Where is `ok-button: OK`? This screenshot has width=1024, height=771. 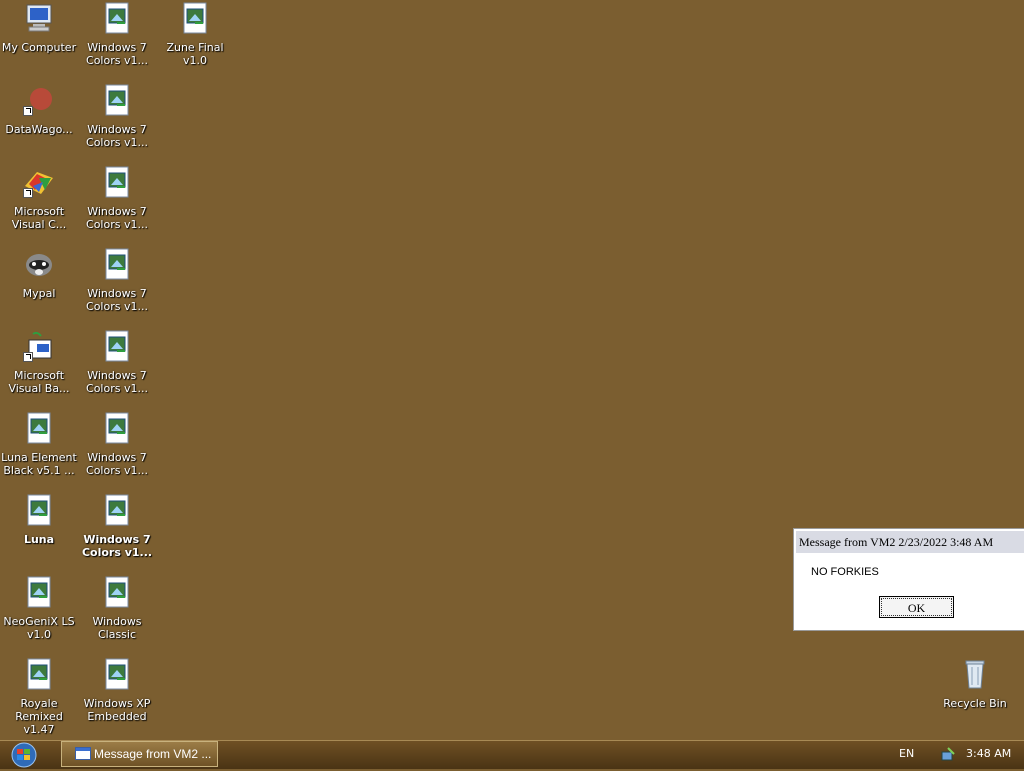 ok-button: OK is located at coordinates (916, 607).